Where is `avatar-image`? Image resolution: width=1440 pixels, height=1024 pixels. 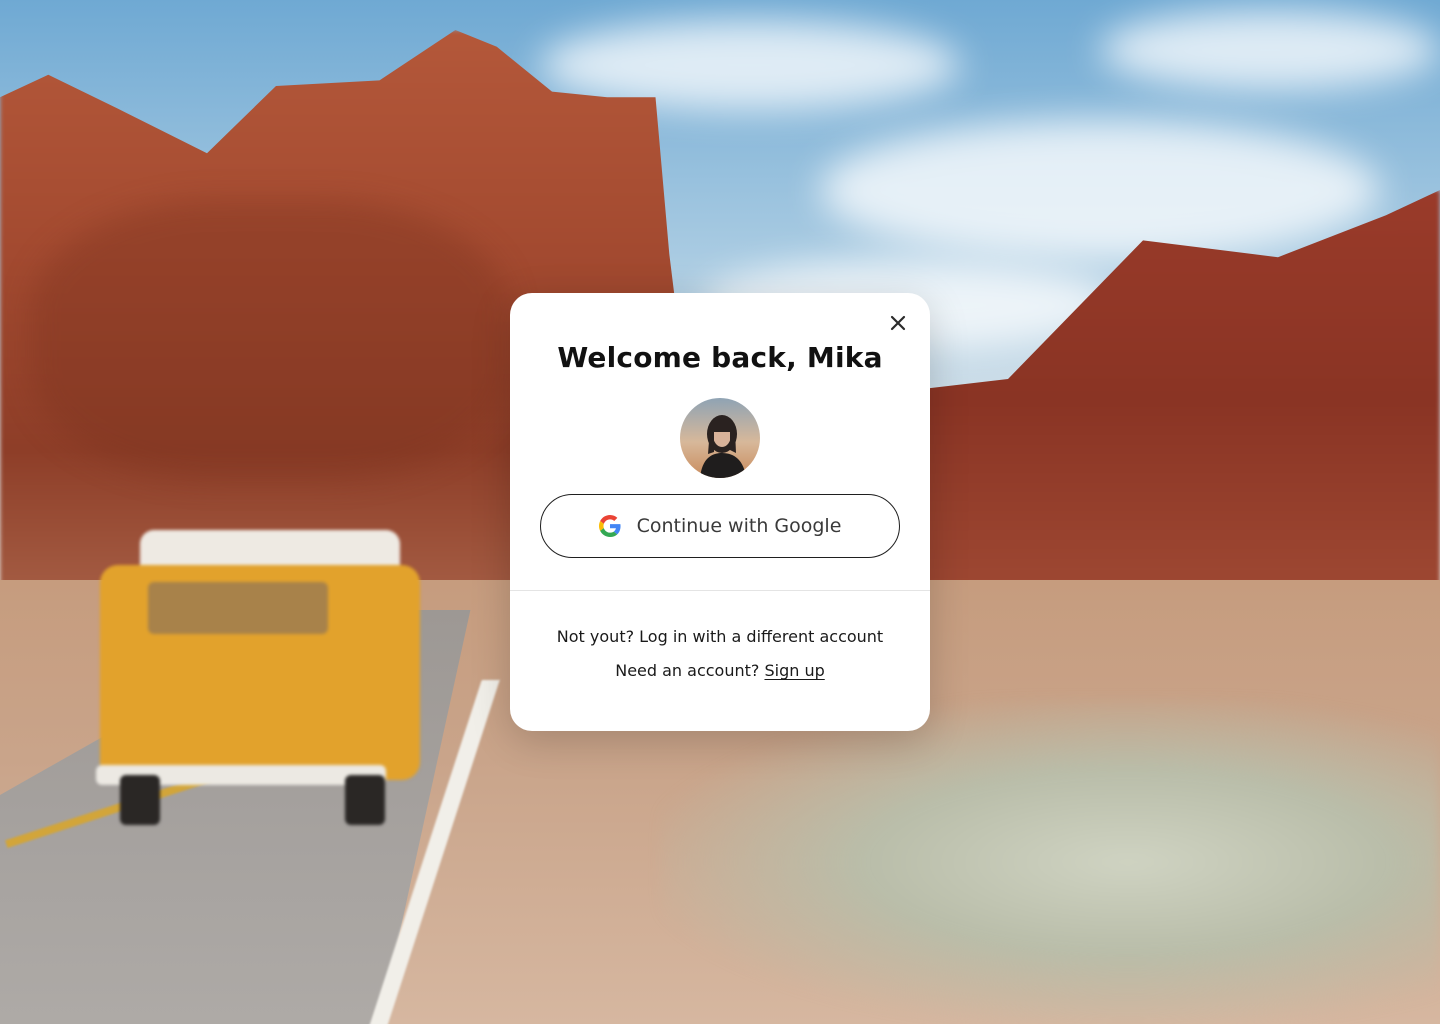
avatar-image is located at coordinates (720, 438).